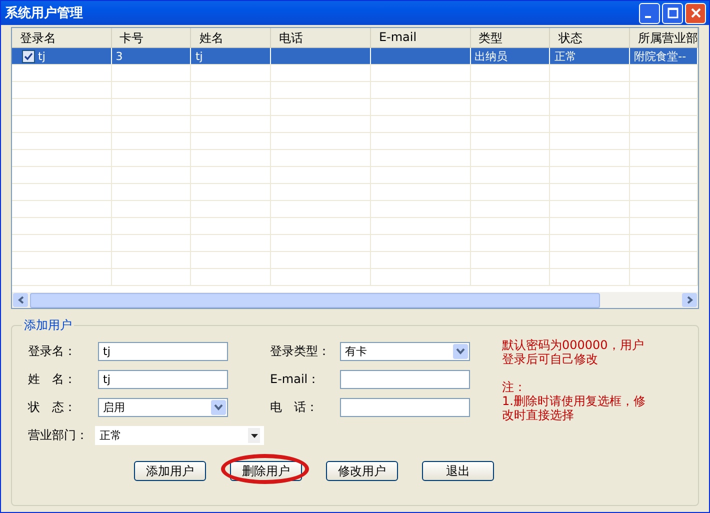  What do you see at coordinates (321, 37) in the screenshot?
I see `column-header: 电话` at bounding box center [321, 37].